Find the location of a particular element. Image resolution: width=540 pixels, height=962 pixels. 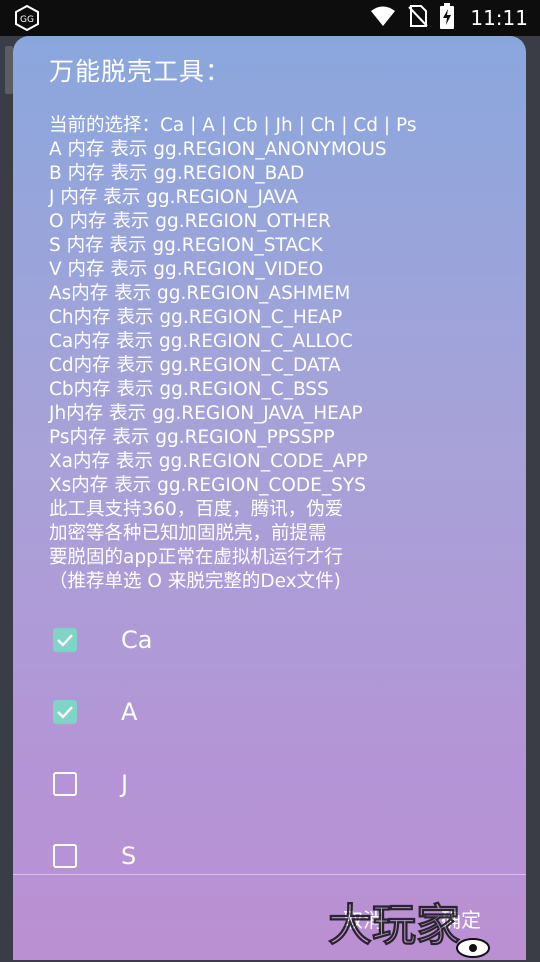

message-line: Cd内存 表示 gg.REGION_C_DATA is located at coordinates (195, 365).